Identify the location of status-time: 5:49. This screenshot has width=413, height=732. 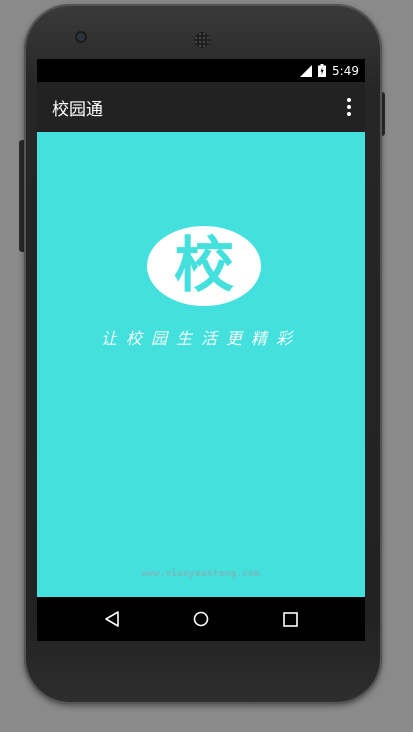
(345, 70).